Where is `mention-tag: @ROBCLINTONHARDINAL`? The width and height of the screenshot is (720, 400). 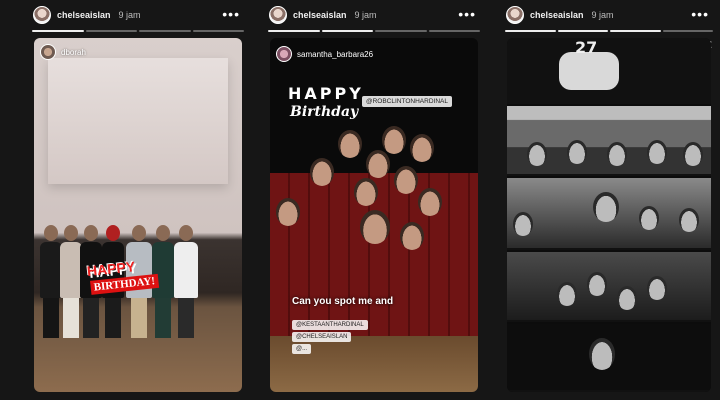 mention-tag: @ROBCLINTONHARDINAL is located at coordinates (407, 101).